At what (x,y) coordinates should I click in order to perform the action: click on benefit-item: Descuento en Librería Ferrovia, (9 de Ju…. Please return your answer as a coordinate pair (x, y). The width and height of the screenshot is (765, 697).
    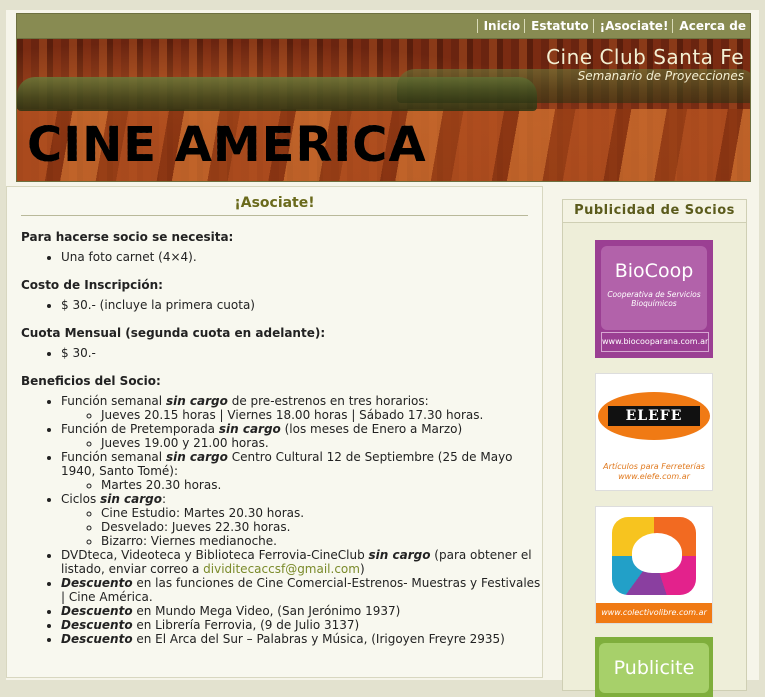
    Looking at the image, I should click on (301, 625).